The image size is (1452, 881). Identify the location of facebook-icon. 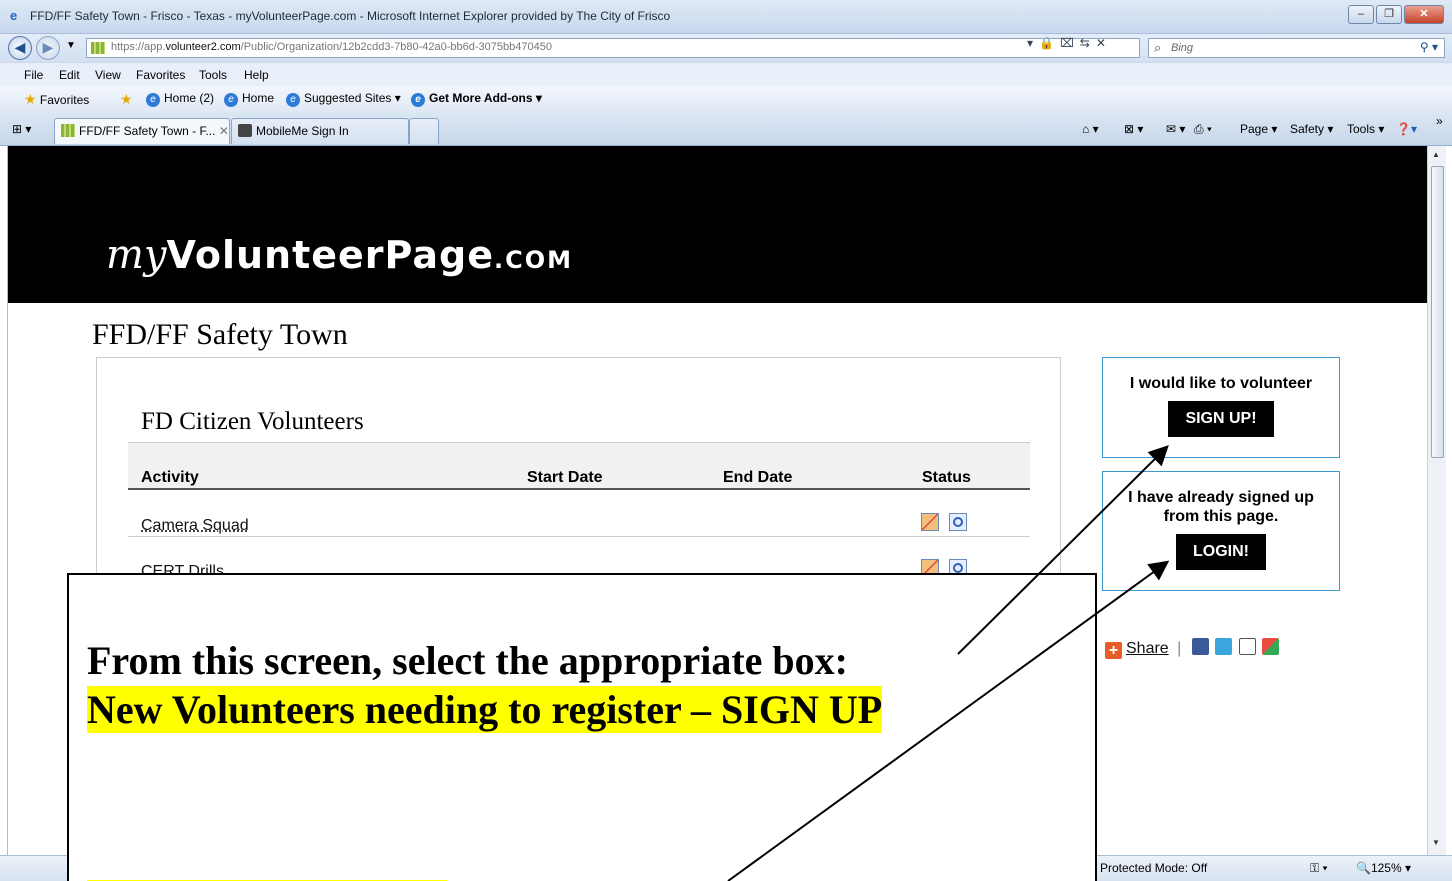
(1200, 646).